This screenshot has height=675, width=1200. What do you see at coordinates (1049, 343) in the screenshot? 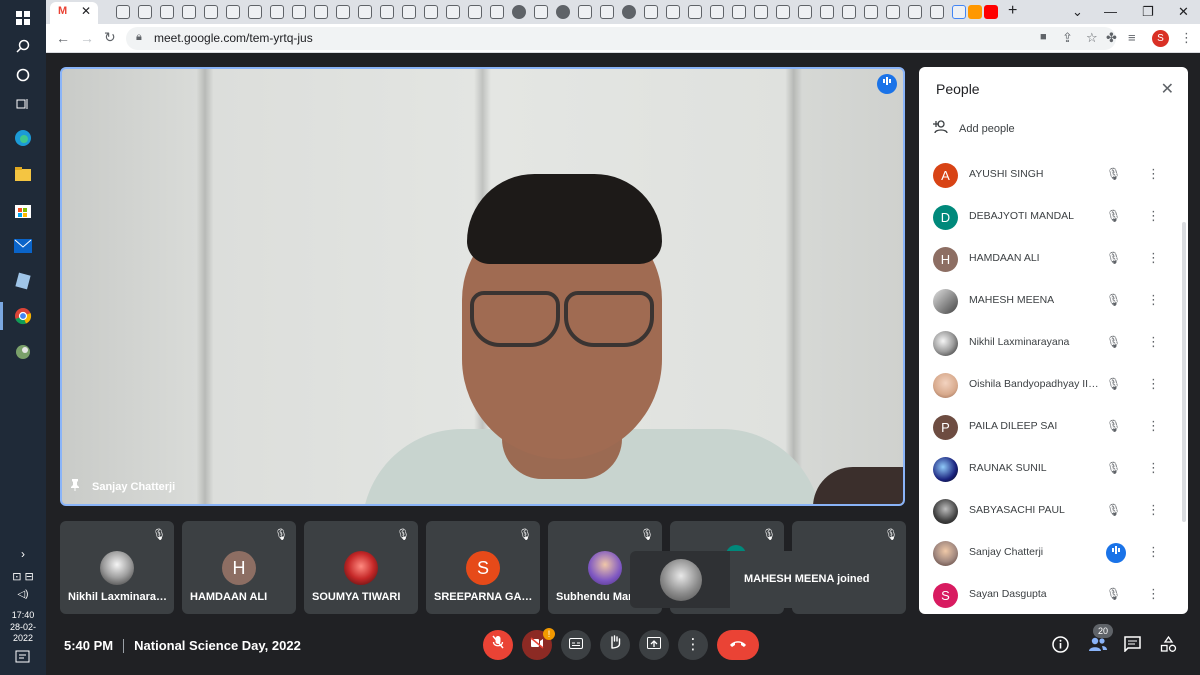
I see `participant-row: Nikhil Laxminarayana 🎙︎ ⋮` at bounding box center [1049, 343].